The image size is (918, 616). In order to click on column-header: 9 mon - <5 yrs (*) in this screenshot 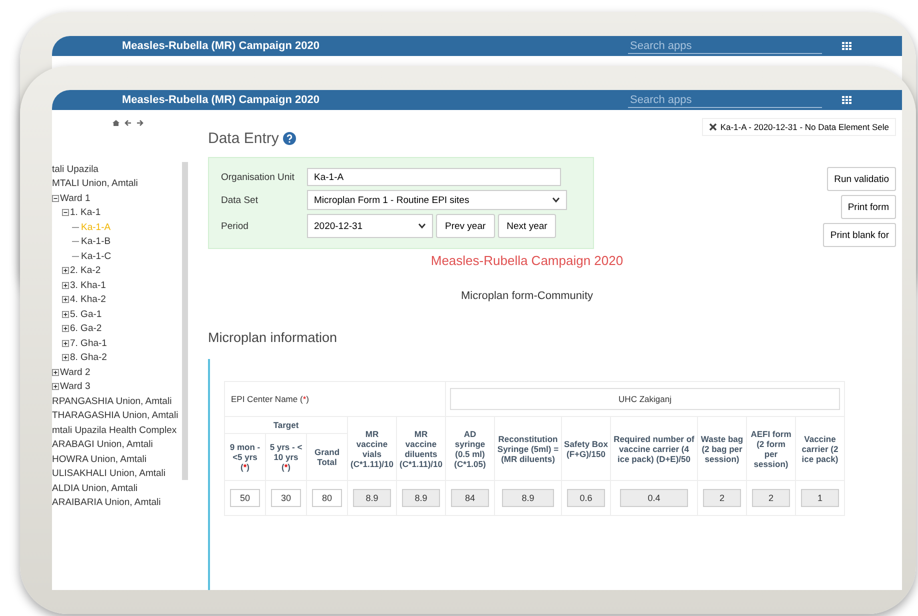, I will do `click(245, 457)`.